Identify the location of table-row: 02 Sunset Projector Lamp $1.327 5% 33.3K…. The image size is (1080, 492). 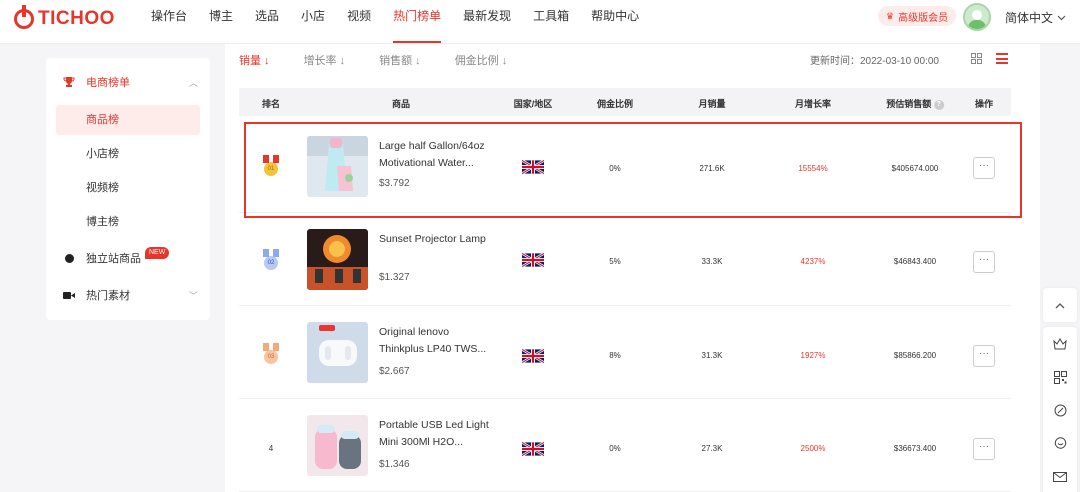
(625, 259).